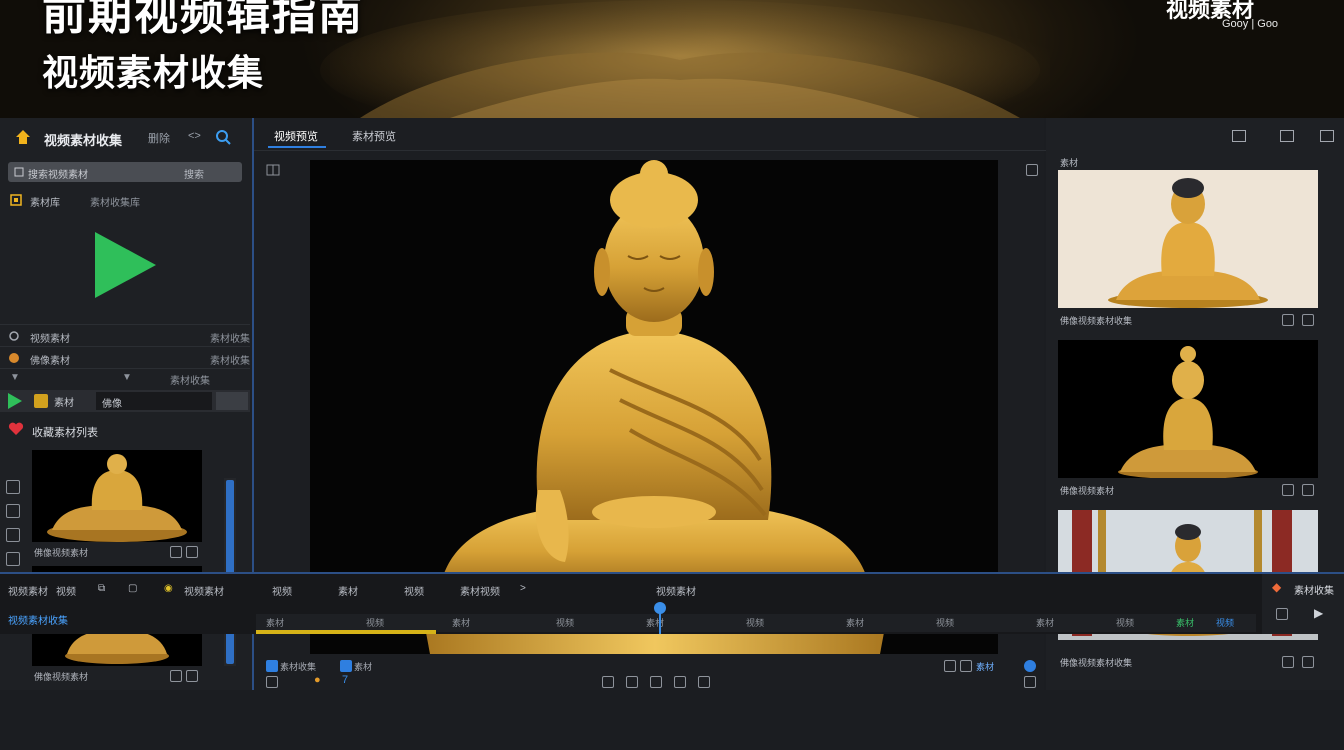 The image size is (1344, 750). I want to click on export-icon, so click(704, 682).